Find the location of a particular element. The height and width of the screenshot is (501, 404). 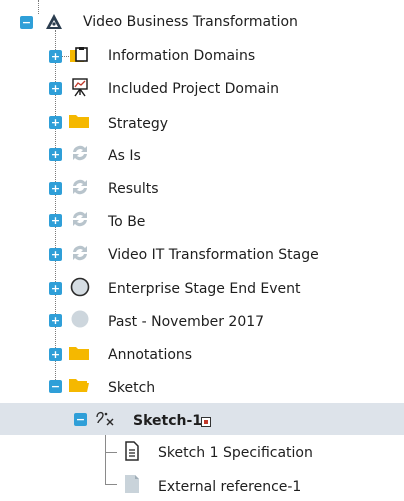

tree-node-as-is: + As Is is located at coordinates (202, 154).